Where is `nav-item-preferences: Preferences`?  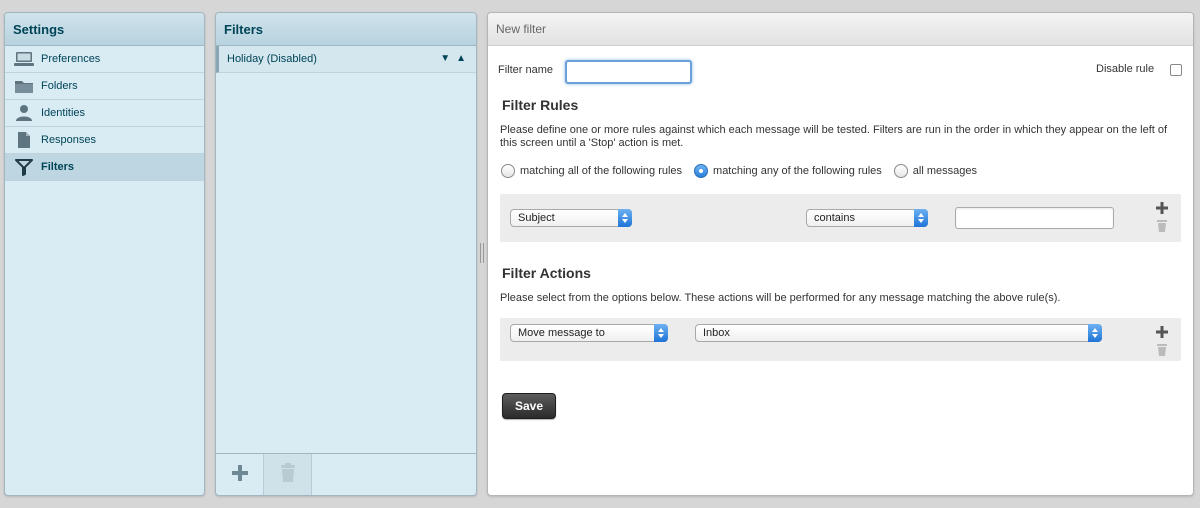 nav-item-preferences: Preferences is located at coordinates (104, 59).